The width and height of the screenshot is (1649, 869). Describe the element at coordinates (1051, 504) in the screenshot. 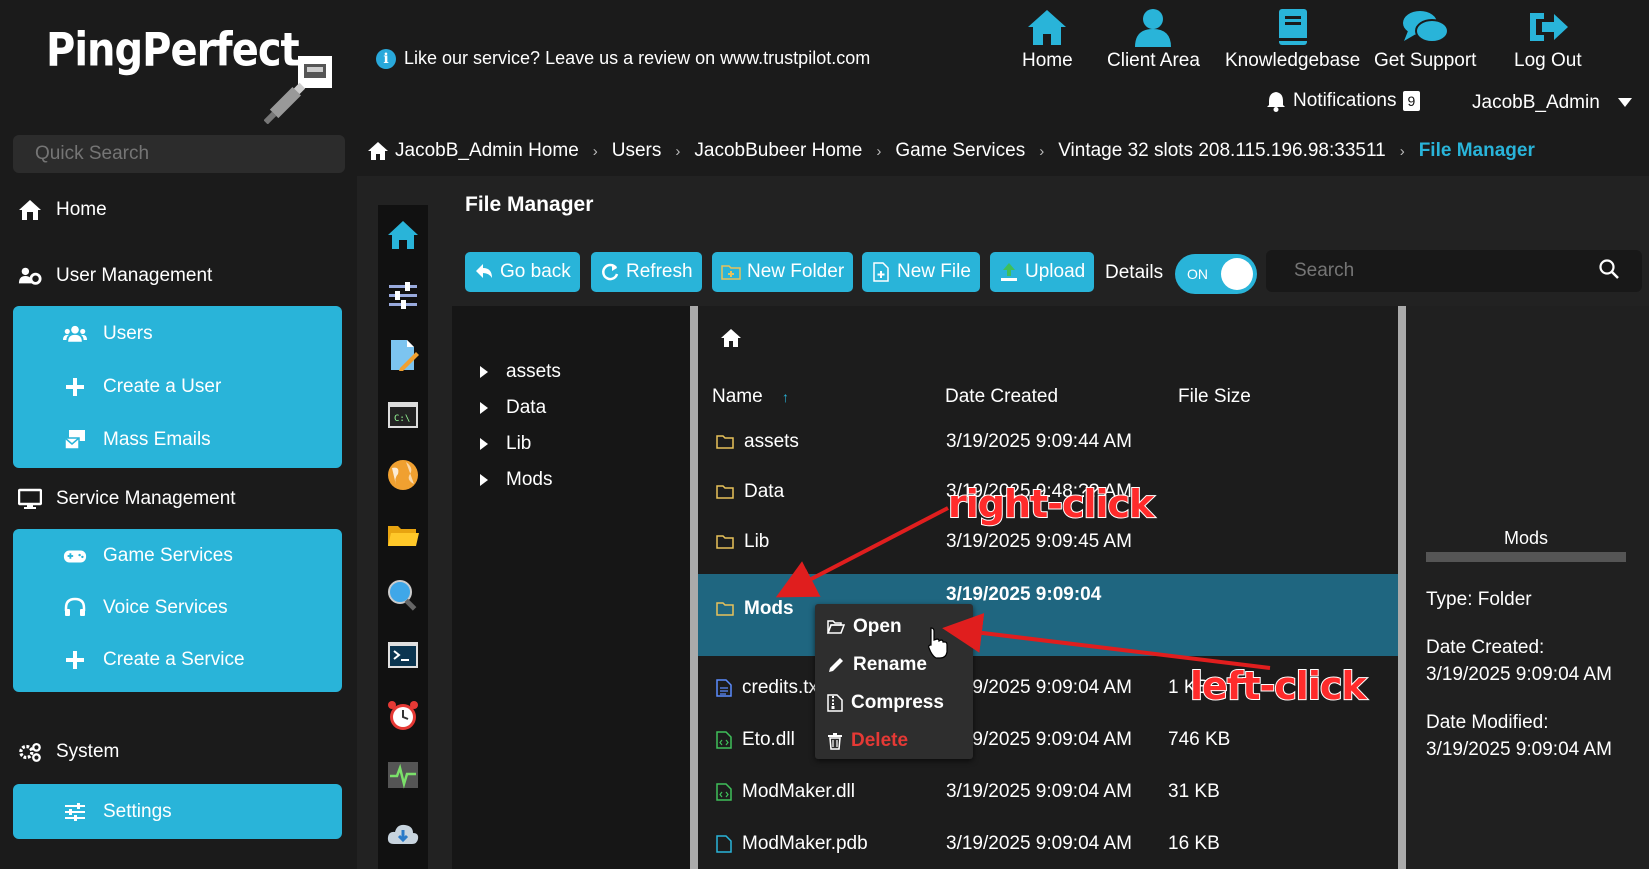

I see `annotation-right-click: right-click` at that location.